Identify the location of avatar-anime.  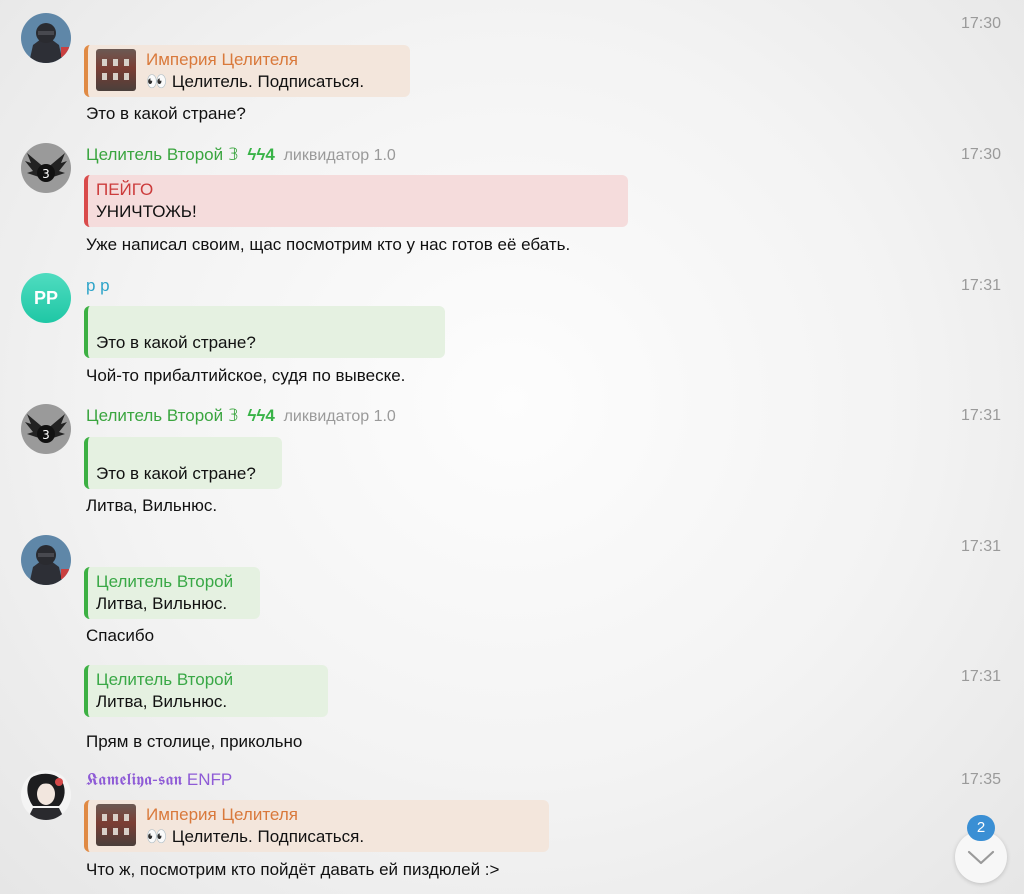
(46, 795).